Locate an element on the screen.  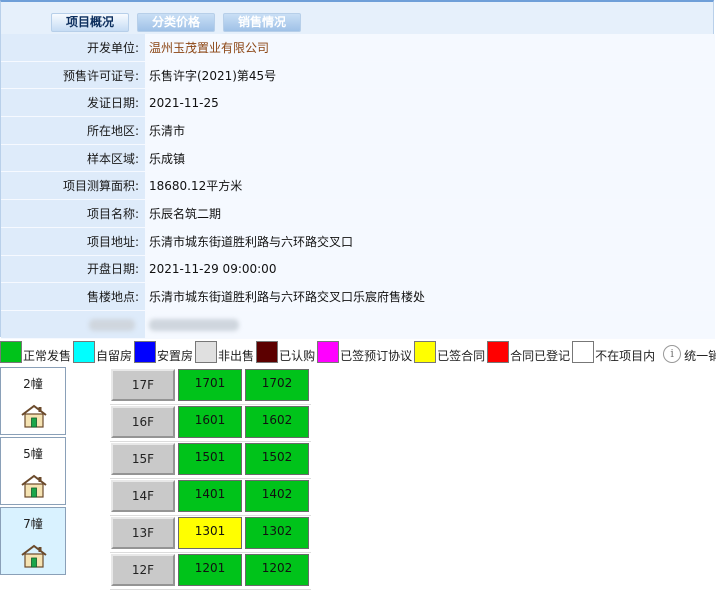
building-item: 2幢 is located at coordinates (33, 401).